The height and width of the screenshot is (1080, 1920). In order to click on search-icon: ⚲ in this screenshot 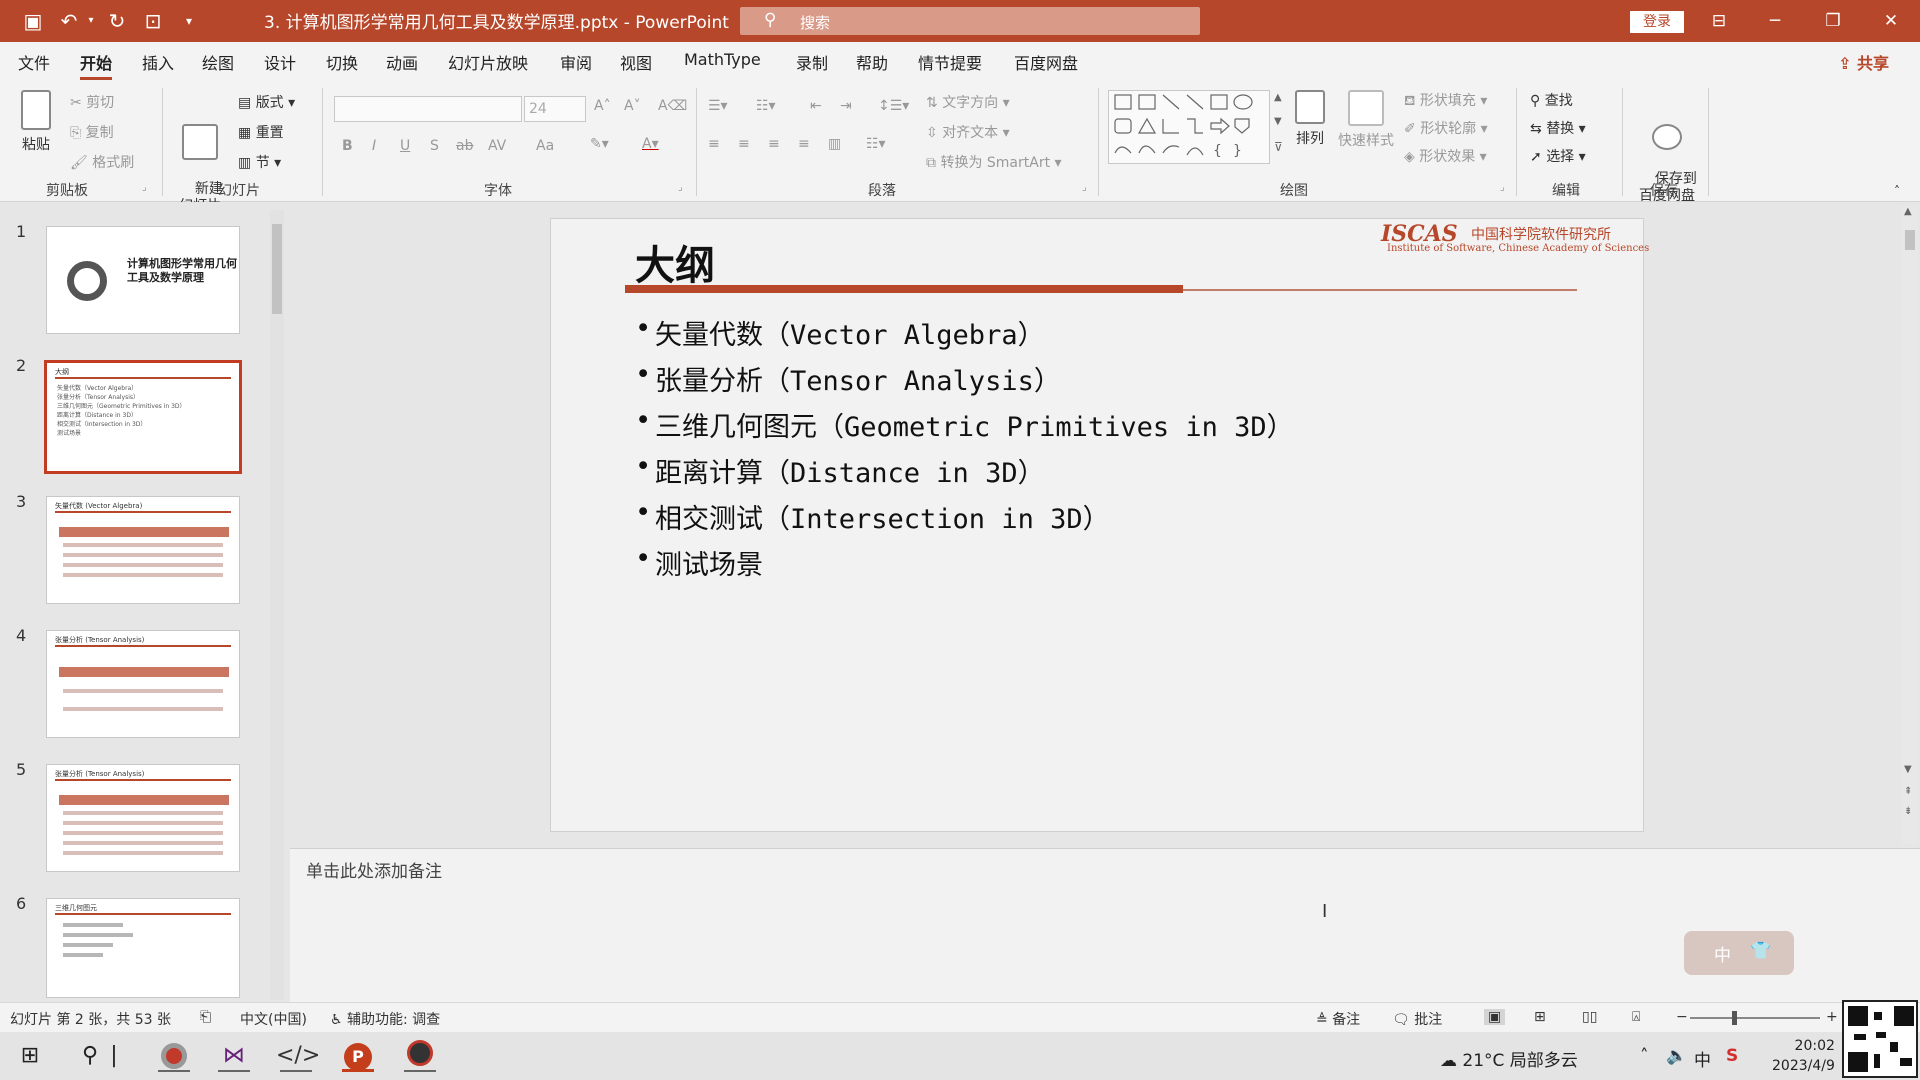, I will do `click(90, 1056)`.